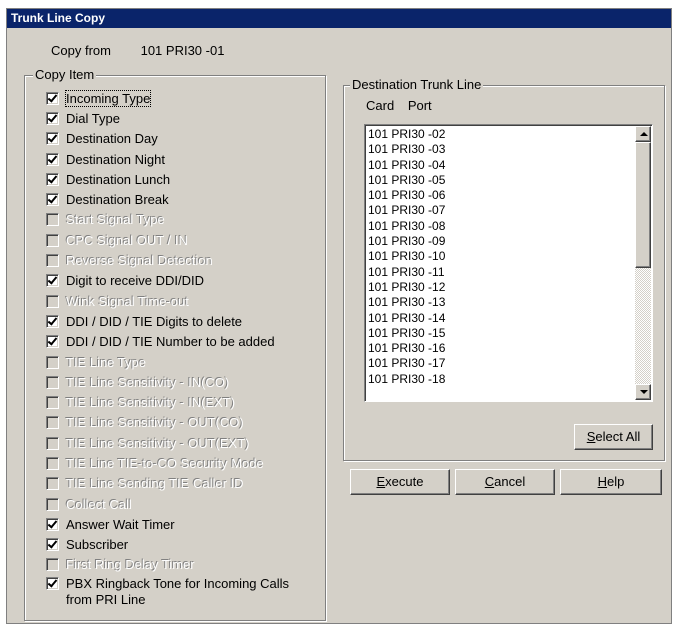  What do you see at coordinates (510, 481) in the screenshot?
I see `cancel-label: ancel` at bounding box center [510, 481].